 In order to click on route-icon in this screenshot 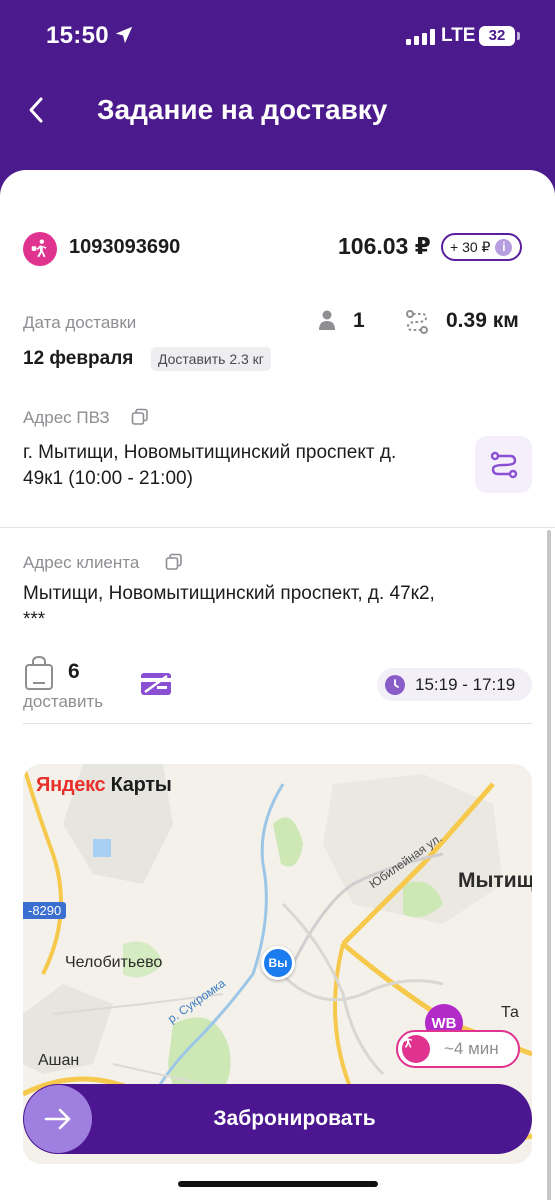, I will do `click(503, 464)`.